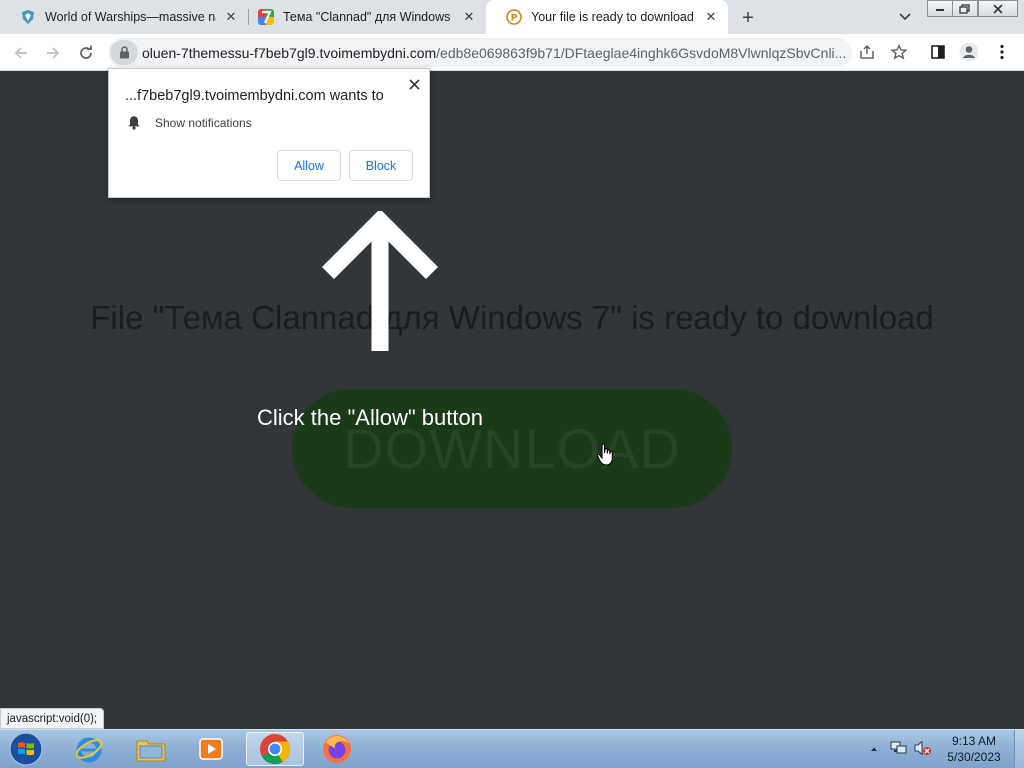 The width and height of the screenshot is (1024, 768). What do you see at coordinates (203, 122) in the screenshot?
I see `permission-label: Show notifications` at bounding box center [203, 122].